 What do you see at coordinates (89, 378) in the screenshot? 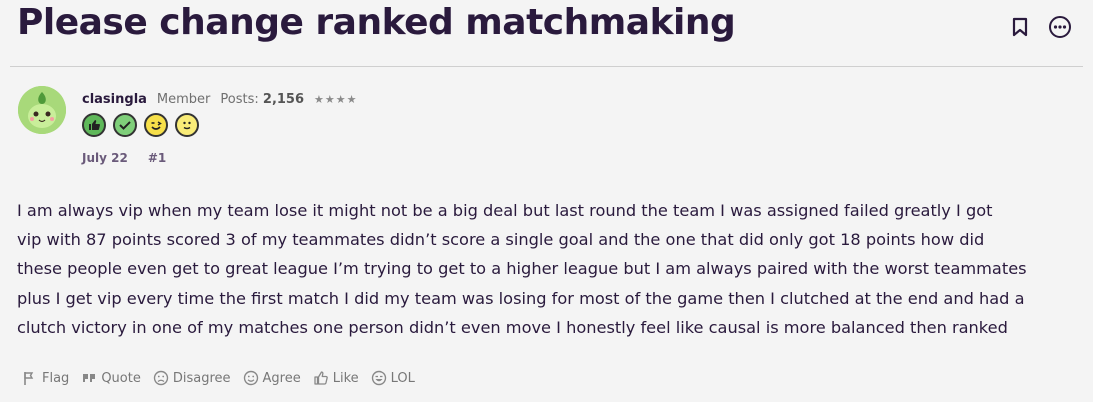
I see `quote-icon` at bounding box center [89, 378].